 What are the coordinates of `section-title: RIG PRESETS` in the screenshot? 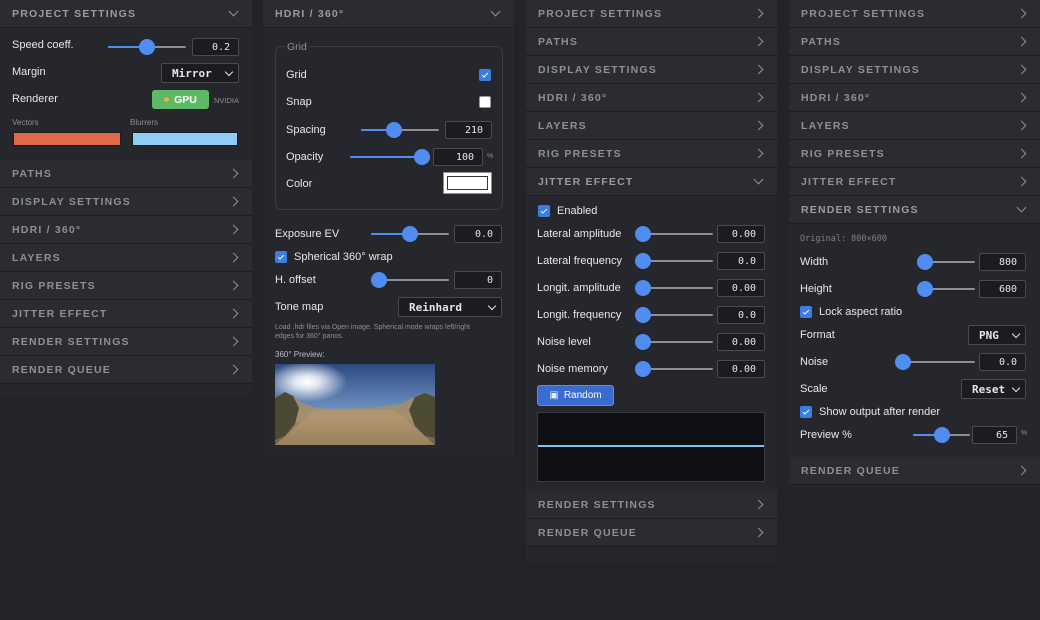 It's located at (54, 285).